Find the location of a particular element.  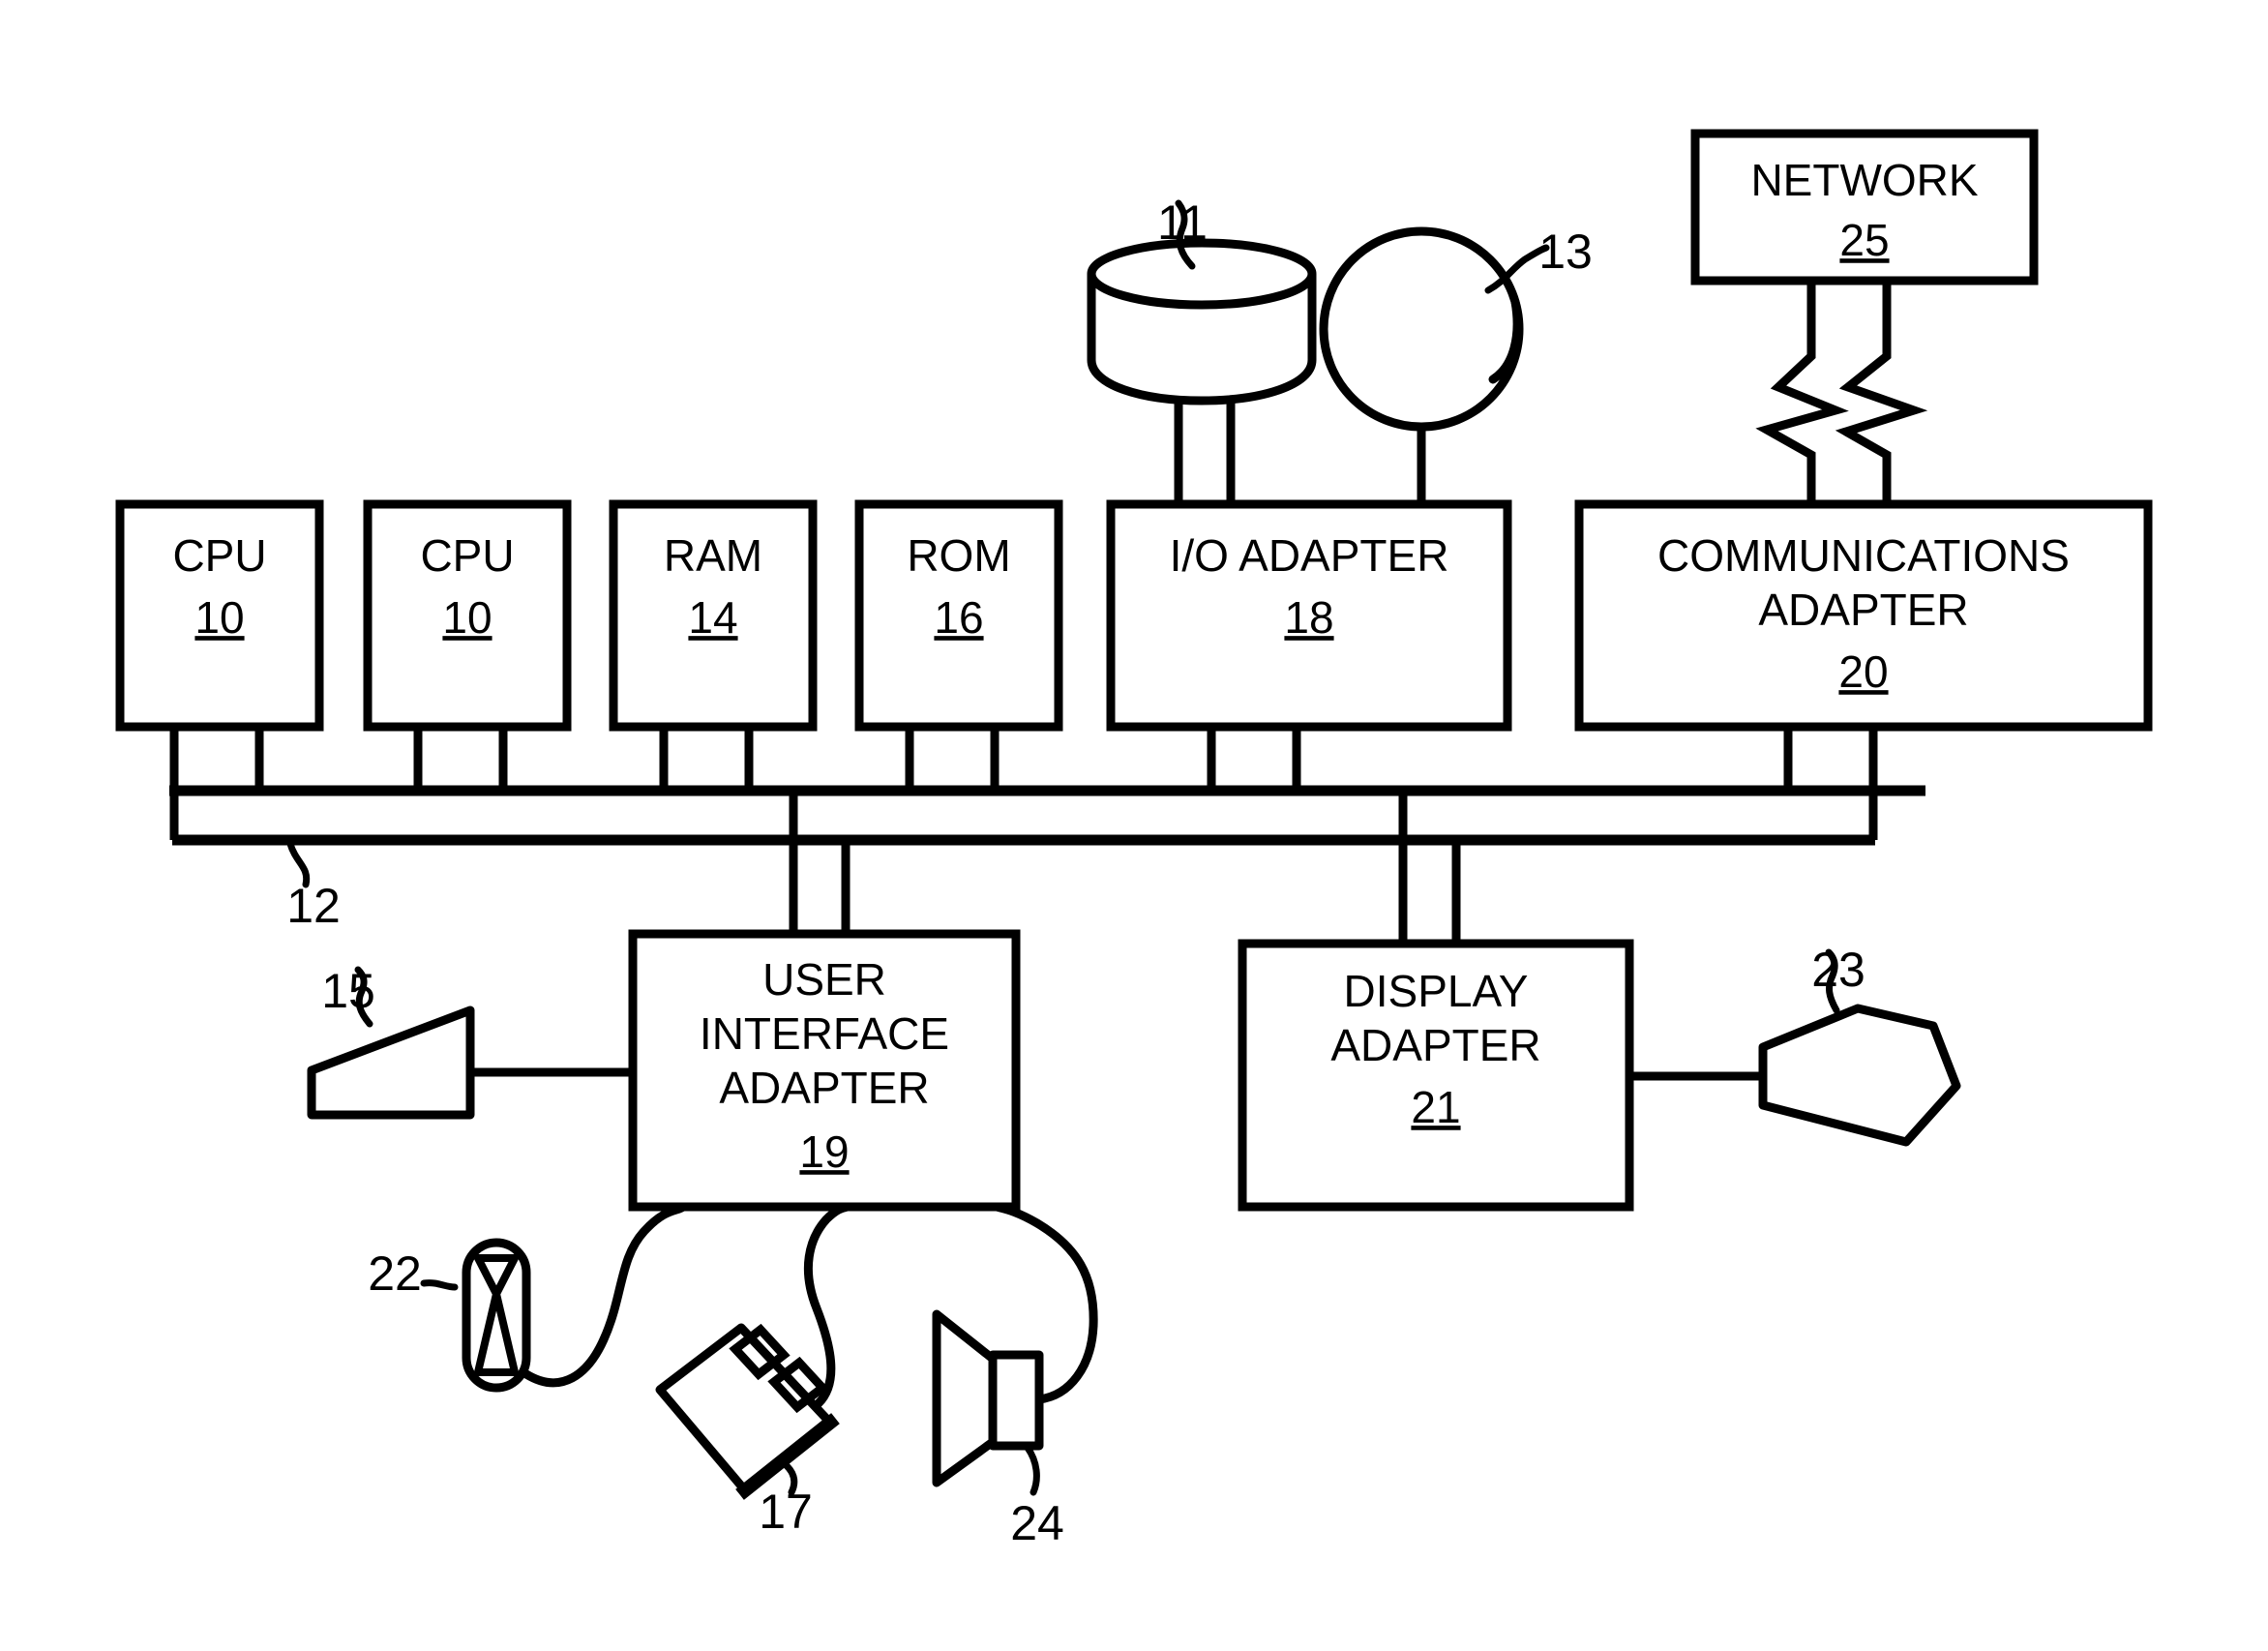

callout-12: 12 is located at coordinates (313, 906).